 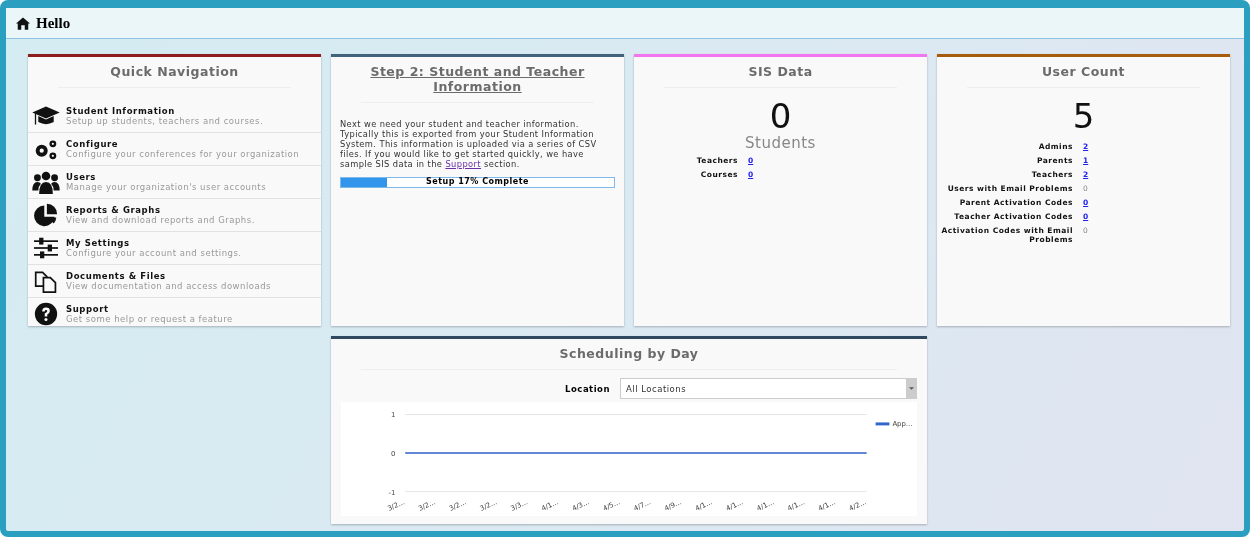 I want to click on users-icon, so click(x=46, y=182).